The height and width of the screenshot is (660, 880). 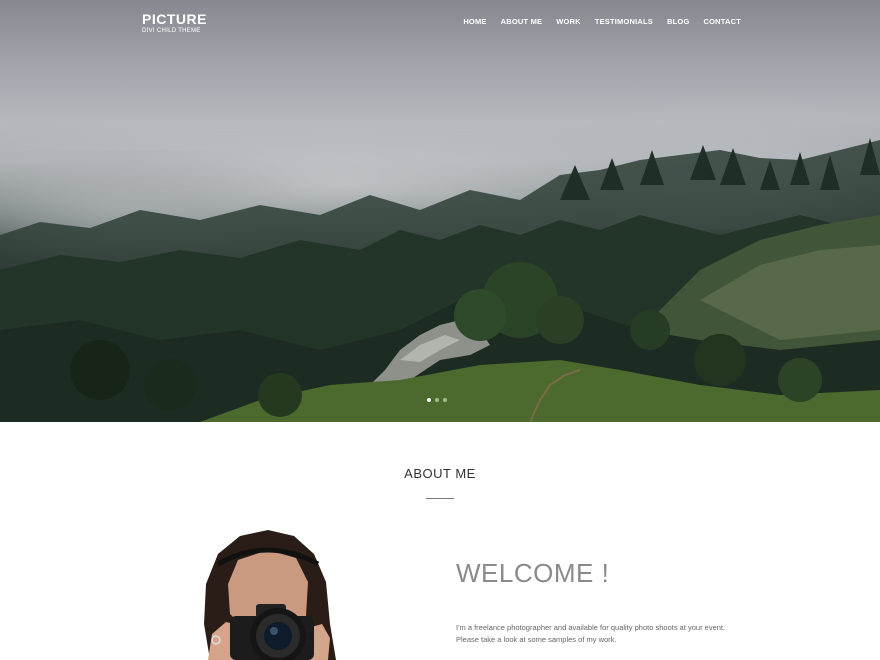 I want to click on section-divider, so click(x=440, y=498).